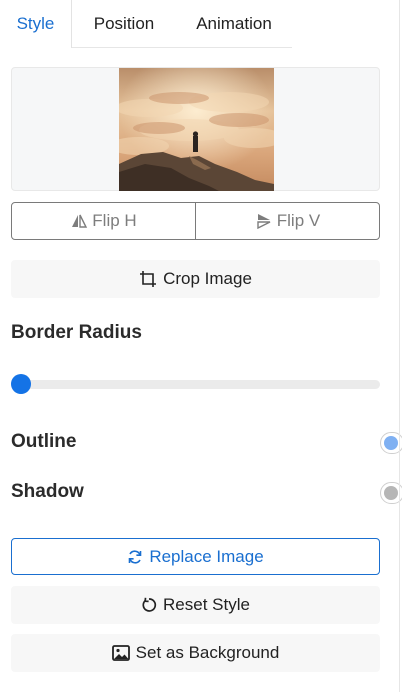 The width and height of the screenshot is (402, 692). What do you see at coordinates (124, 24) in the screenshot?
I see `tab-position: Position` at bounding box center [124, 24].